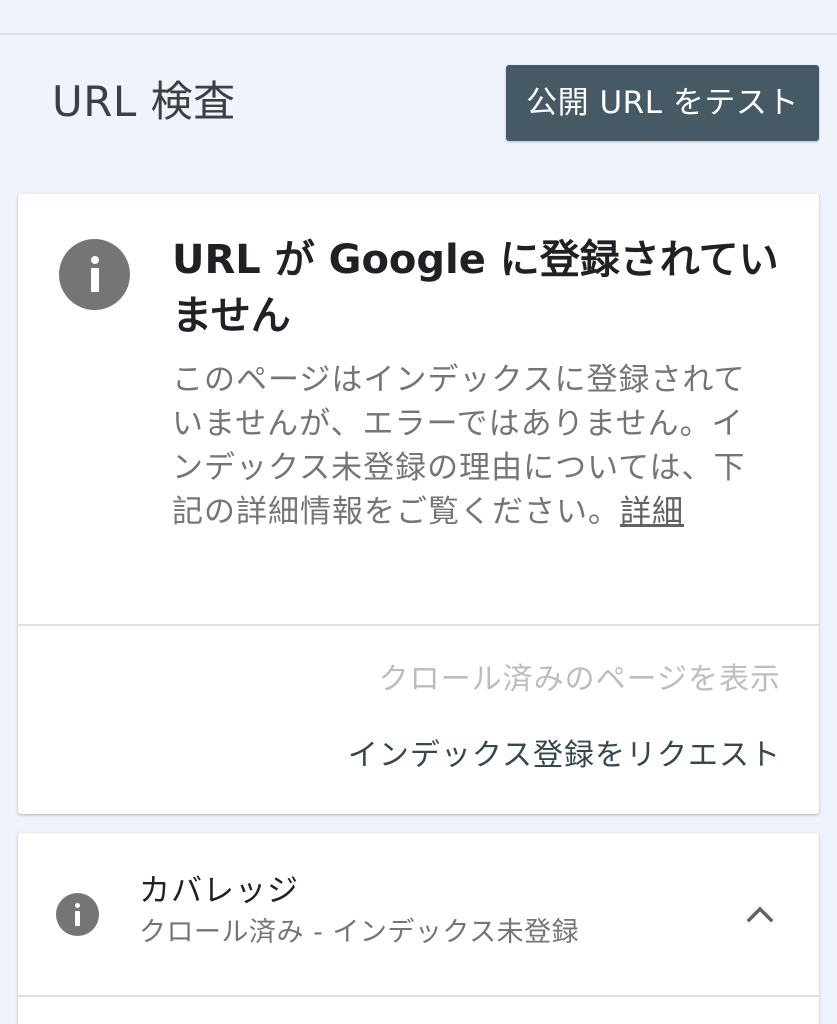 This screenshot has height=1024, width=837. What do you see at coordinates (564, 756) in the screenshot?
I see `request-indexing-button: インデックス登録をリクエスト` at bounding box center [564, 756].